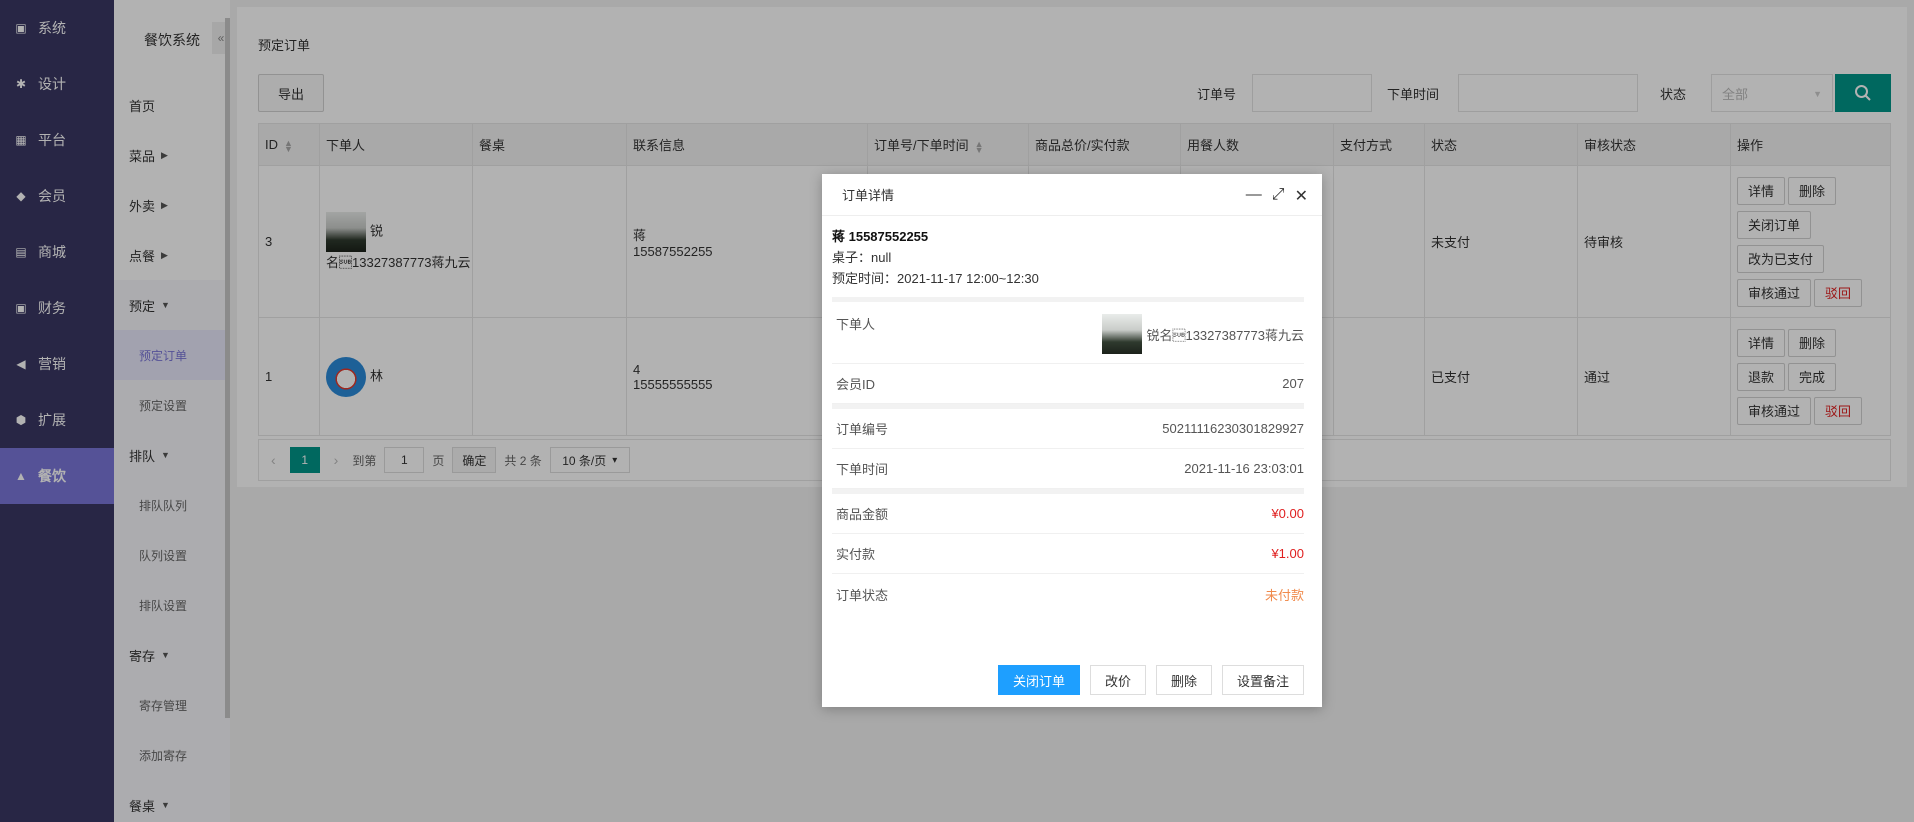 Image resolution: width=1914 pixels, height=822 pixels. Describe the element at coordinates (1038, 680) in the screenshot. I see `close-order-button: 关闭订单` at that location.